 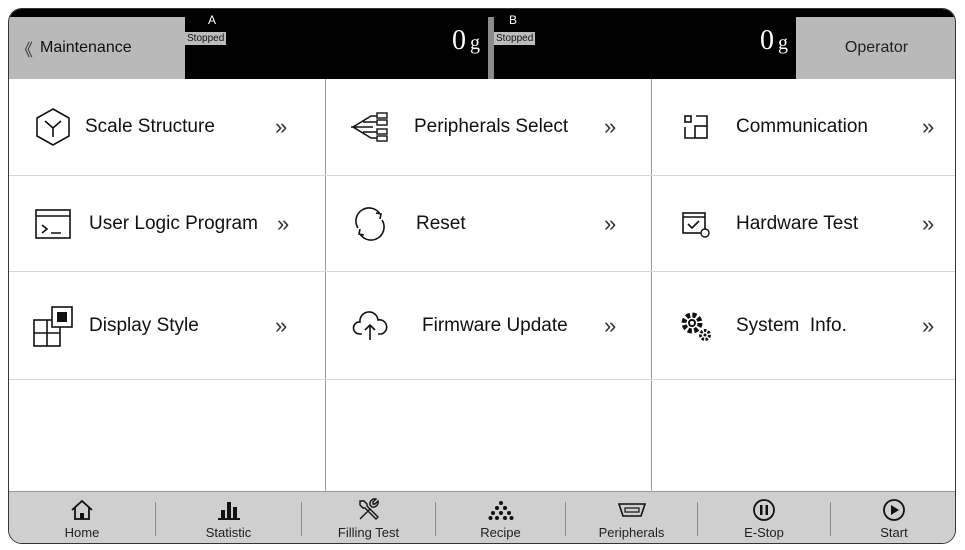 I want to click on nav-peripherals-button: Peripherals, so click(x=631, y=517).